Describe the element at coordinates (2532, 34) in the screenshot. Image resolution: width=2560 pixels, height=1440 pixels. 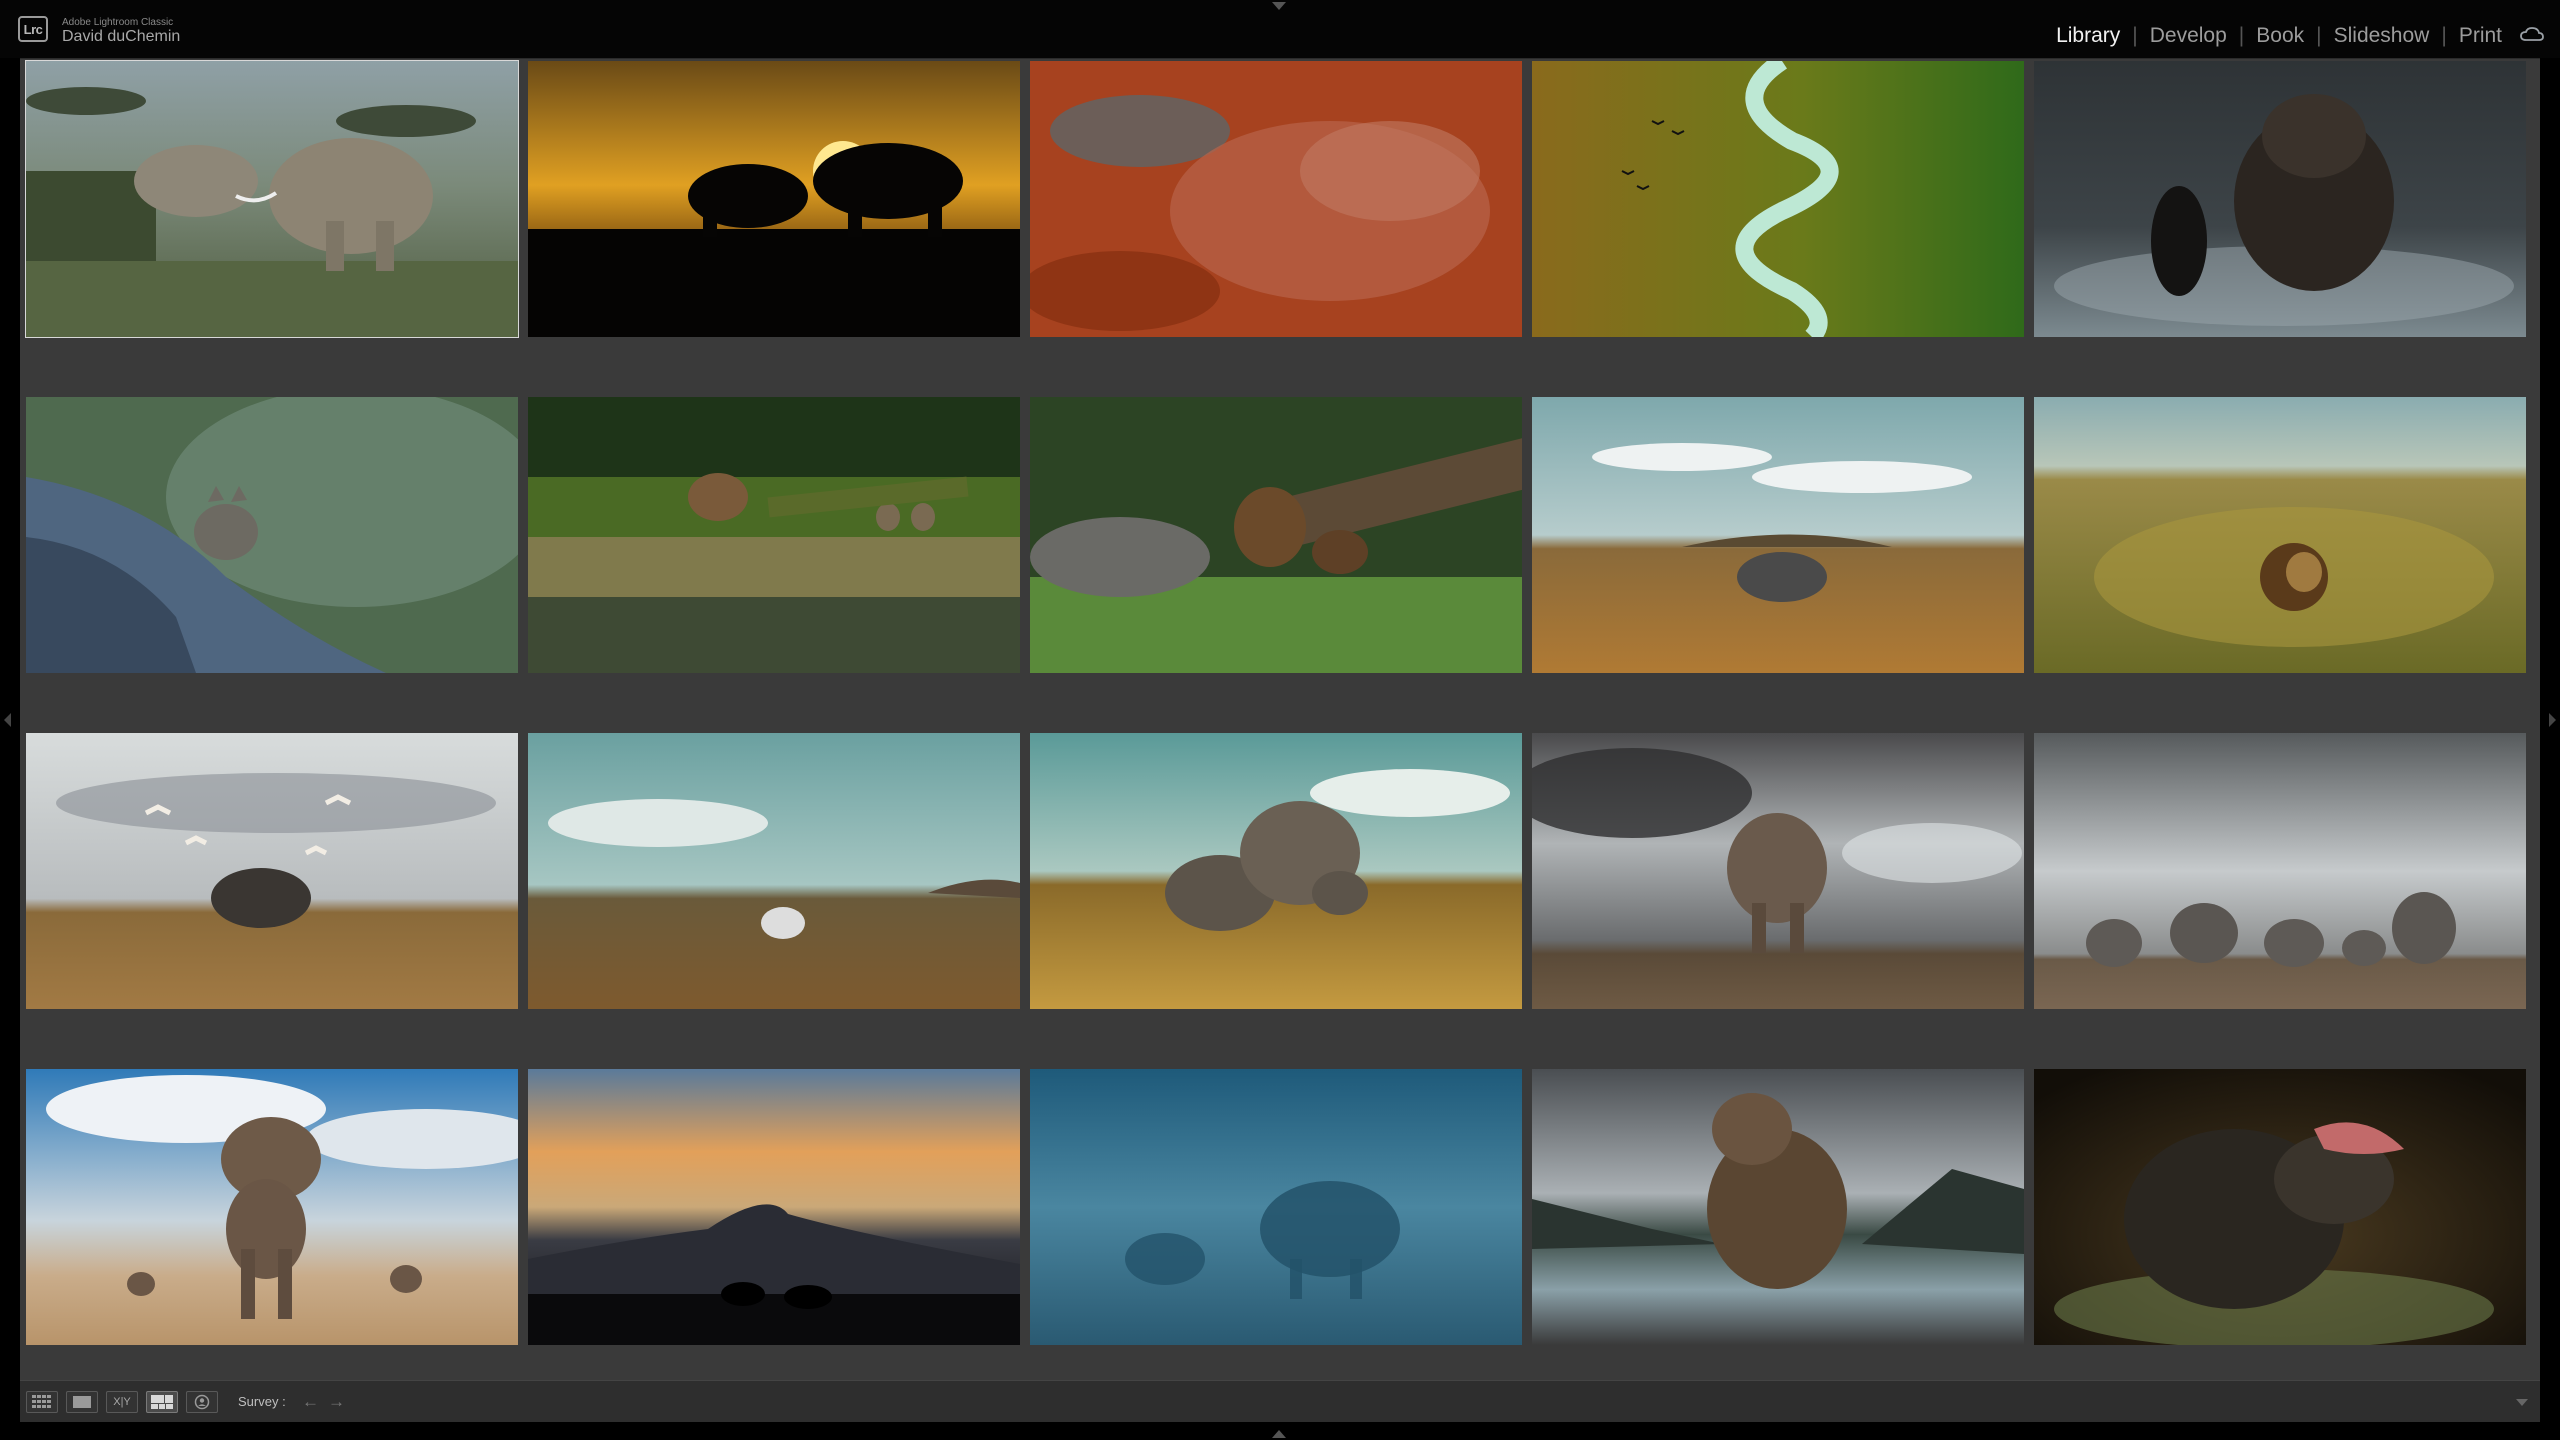
I see `cloud-sync-icon` at that location.